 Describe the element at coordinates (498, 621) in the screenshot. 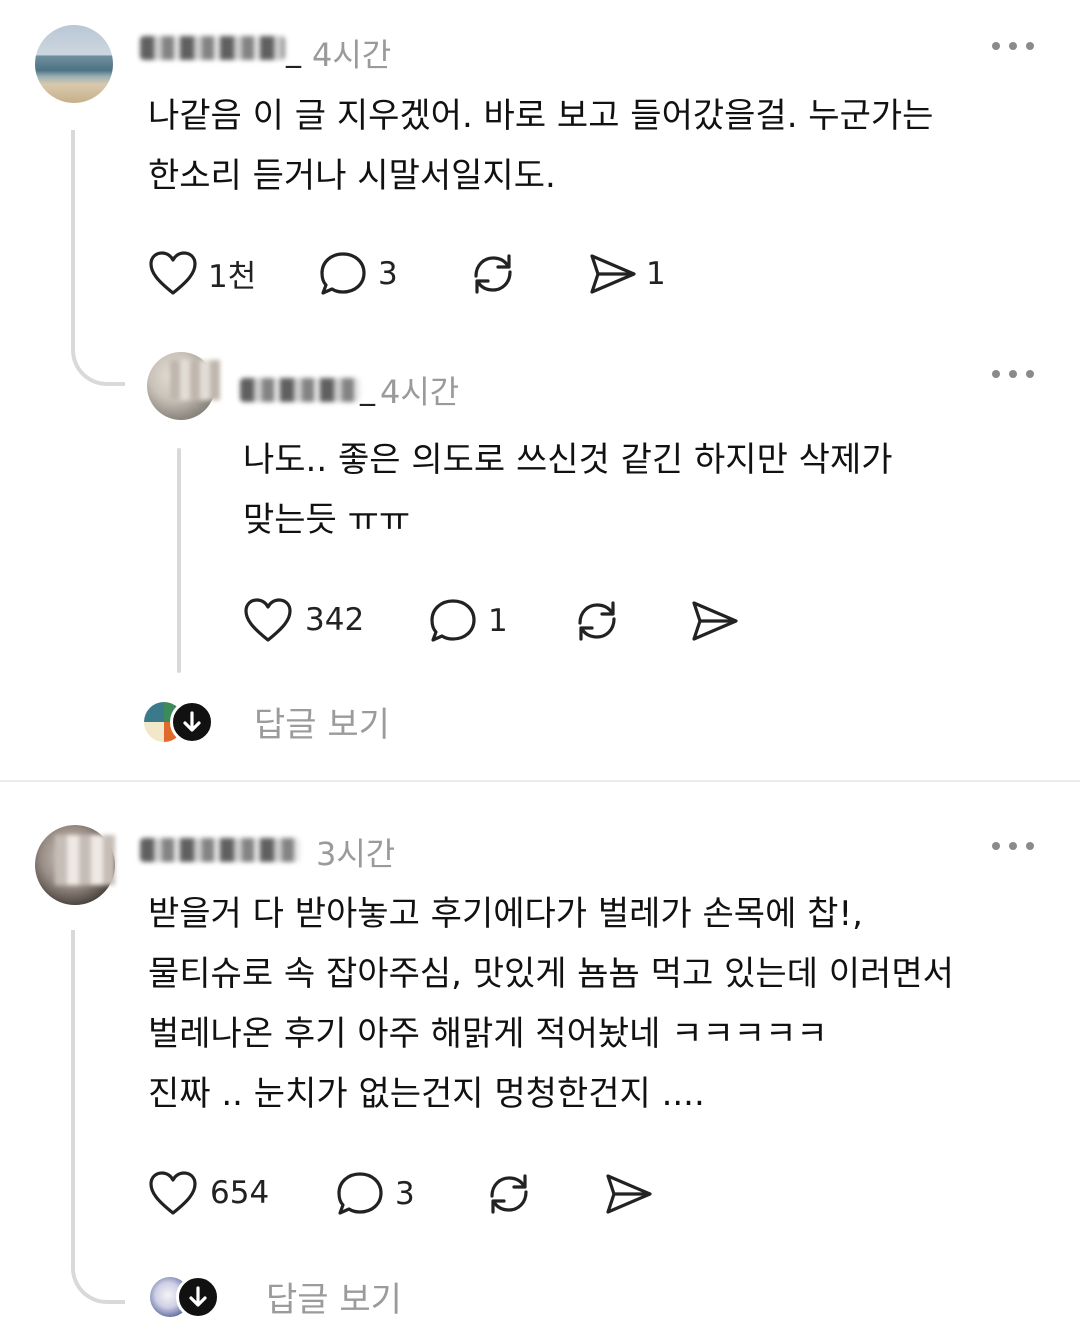

I see `comment-count: 1` at that location.